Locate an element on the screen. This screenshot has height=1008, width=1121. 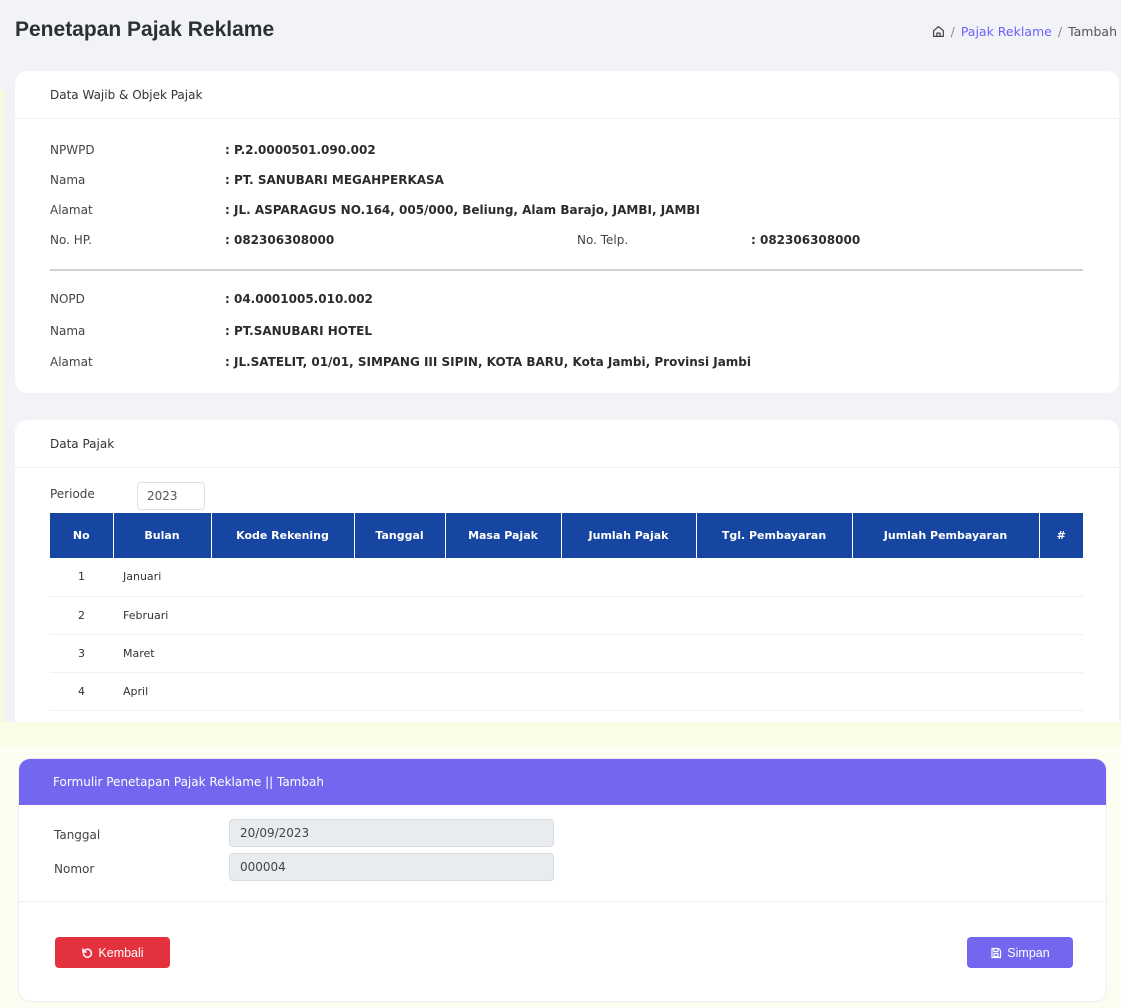
column-header-jumlah-pembayaran: Jumlah Pembayaran is located at coordinates (946, 535).